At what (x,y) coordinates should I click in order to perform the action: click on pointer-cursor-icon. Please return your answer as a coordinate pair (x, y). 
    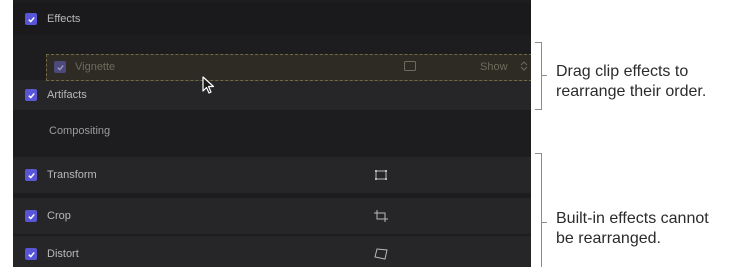
    Looking at the image, I should click on (208, 85).